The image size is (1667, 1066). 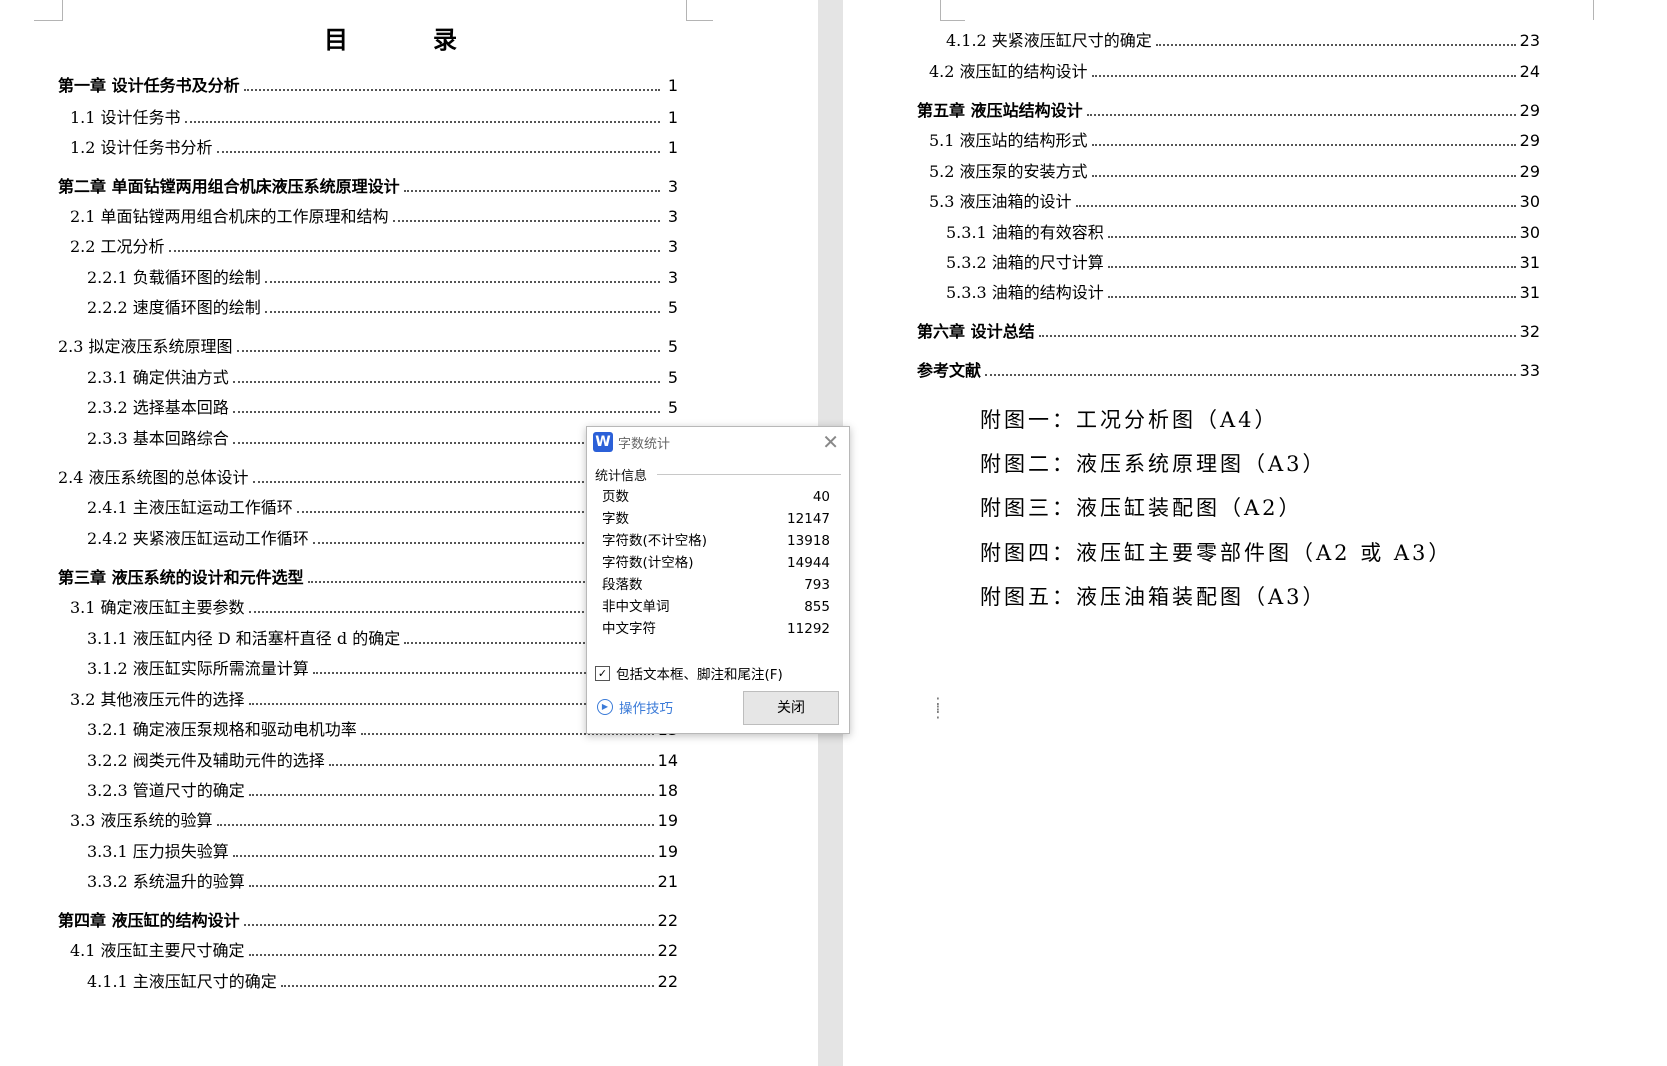 What do you see at coordinates (718, 442) in the screenshot?
I see `dialog-titlebar: W 字数统计 ✕` at bounding box center [718, 442].